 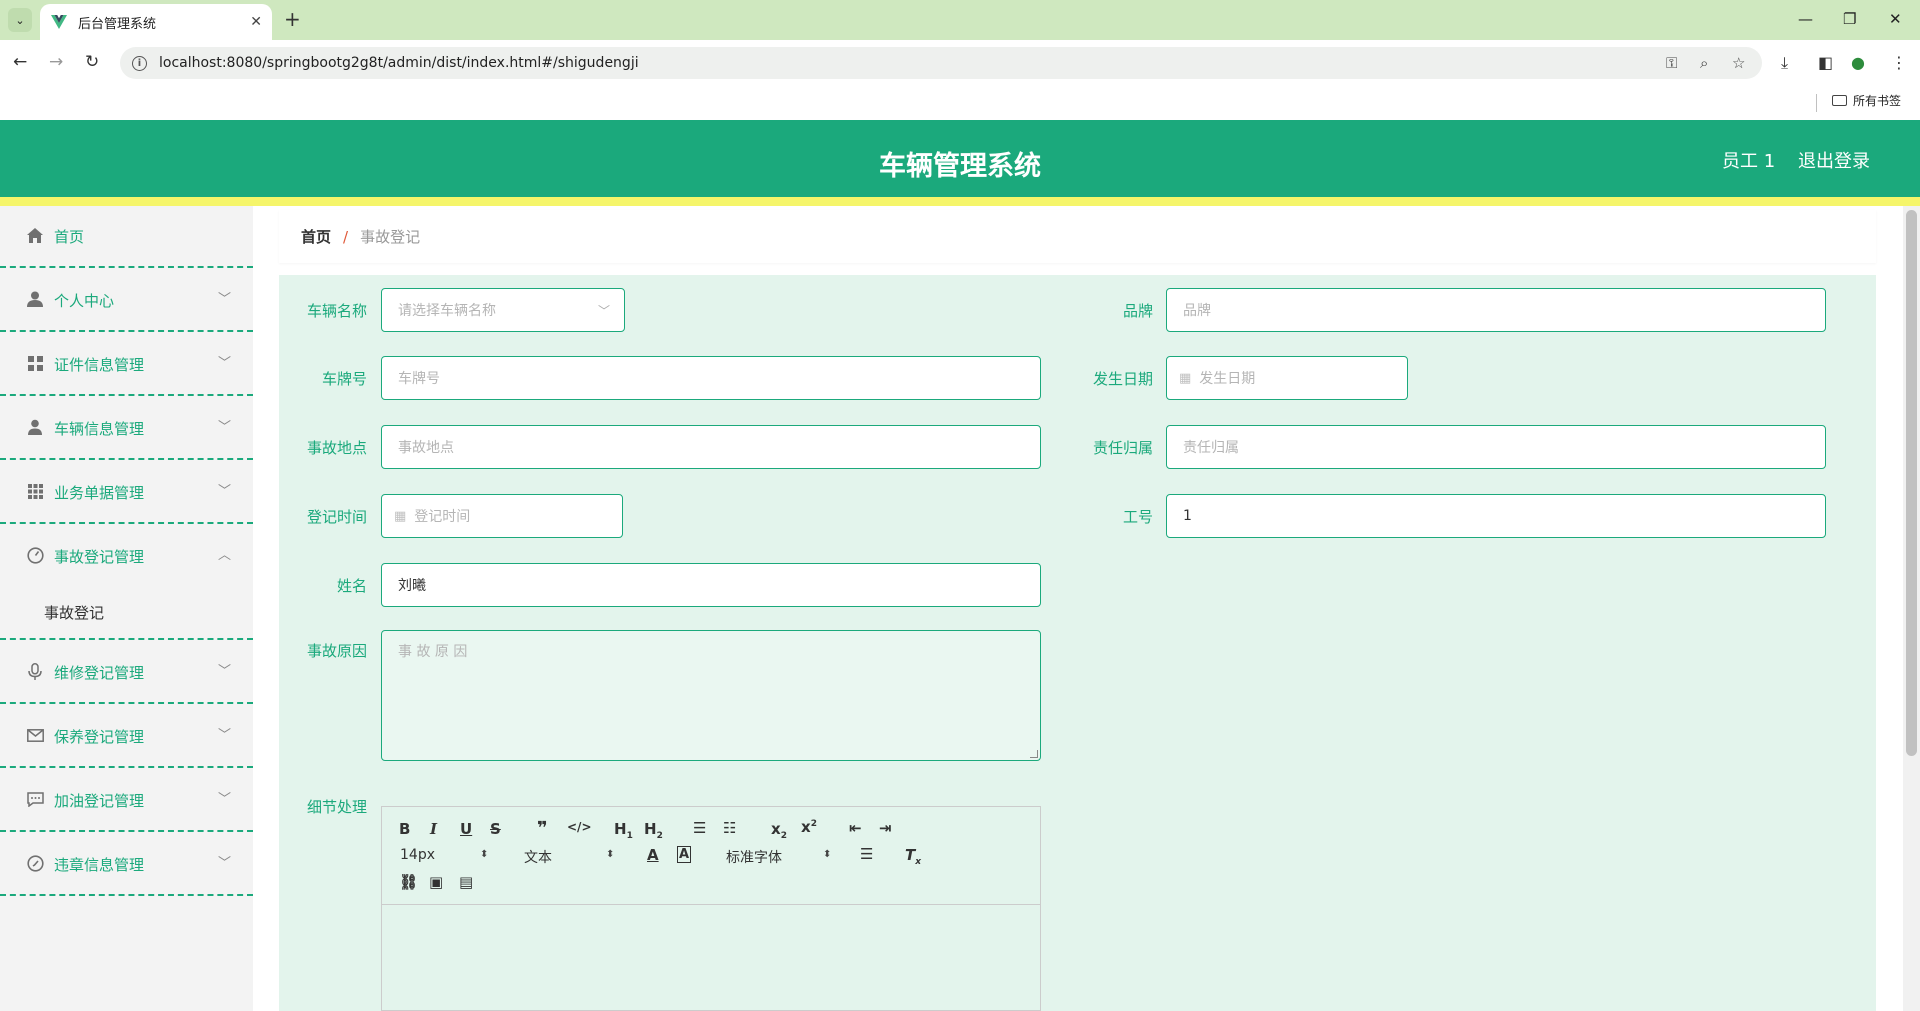 What do you see at coordinates (59, 22) in the screenshot?
I see `vue-favicon-icon` at bounding box center [59, 22].